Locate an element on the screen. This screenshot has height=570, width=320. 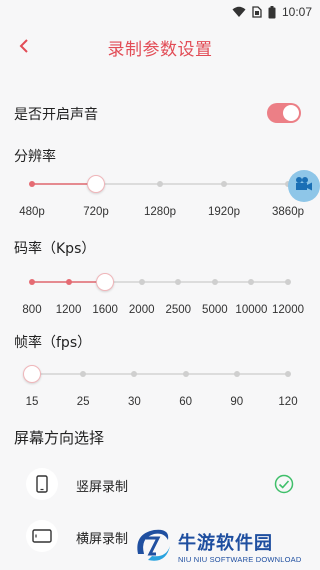
bitrate-label: 码率（Kps） is located at coordinates (55, 249).